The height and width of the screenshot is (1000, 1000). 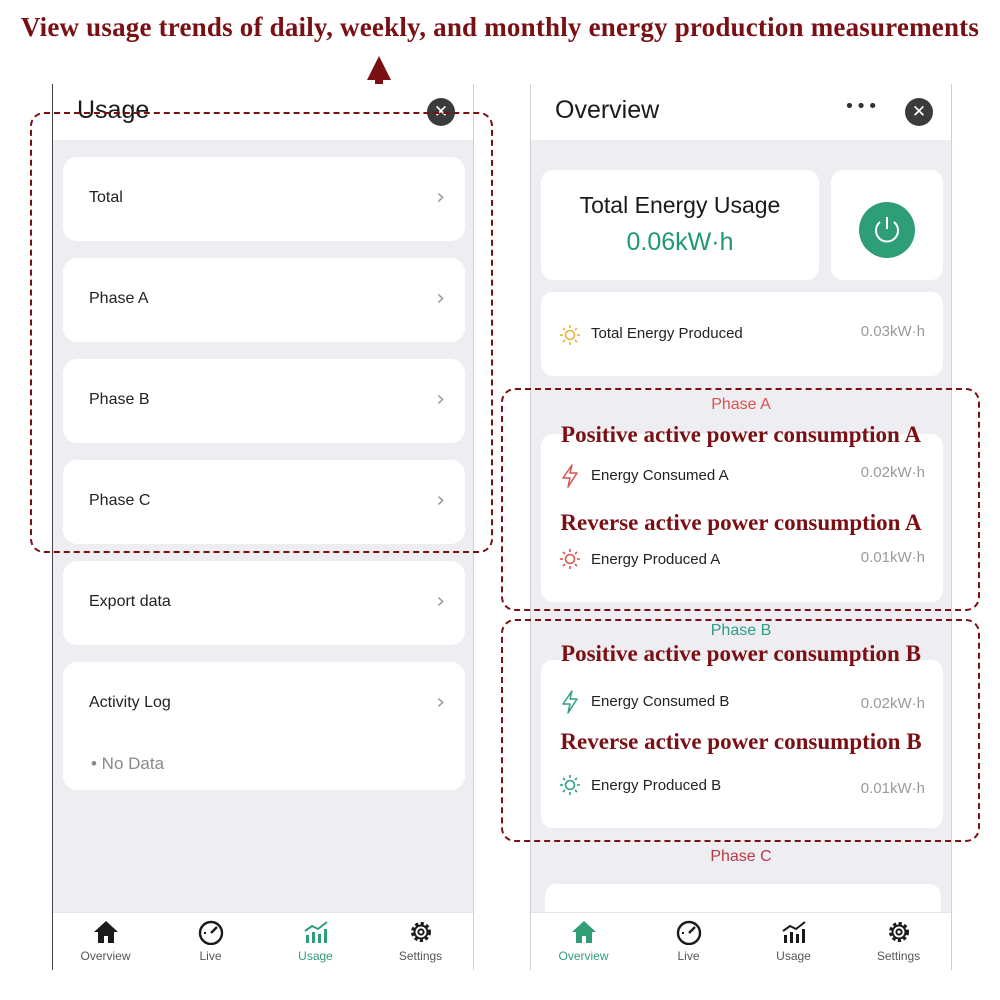 What do you see at coordinates (264, 401) in the screenshot?
I see `menu-item-phase-b: Phase B ›` at bounding box center [264, 401].